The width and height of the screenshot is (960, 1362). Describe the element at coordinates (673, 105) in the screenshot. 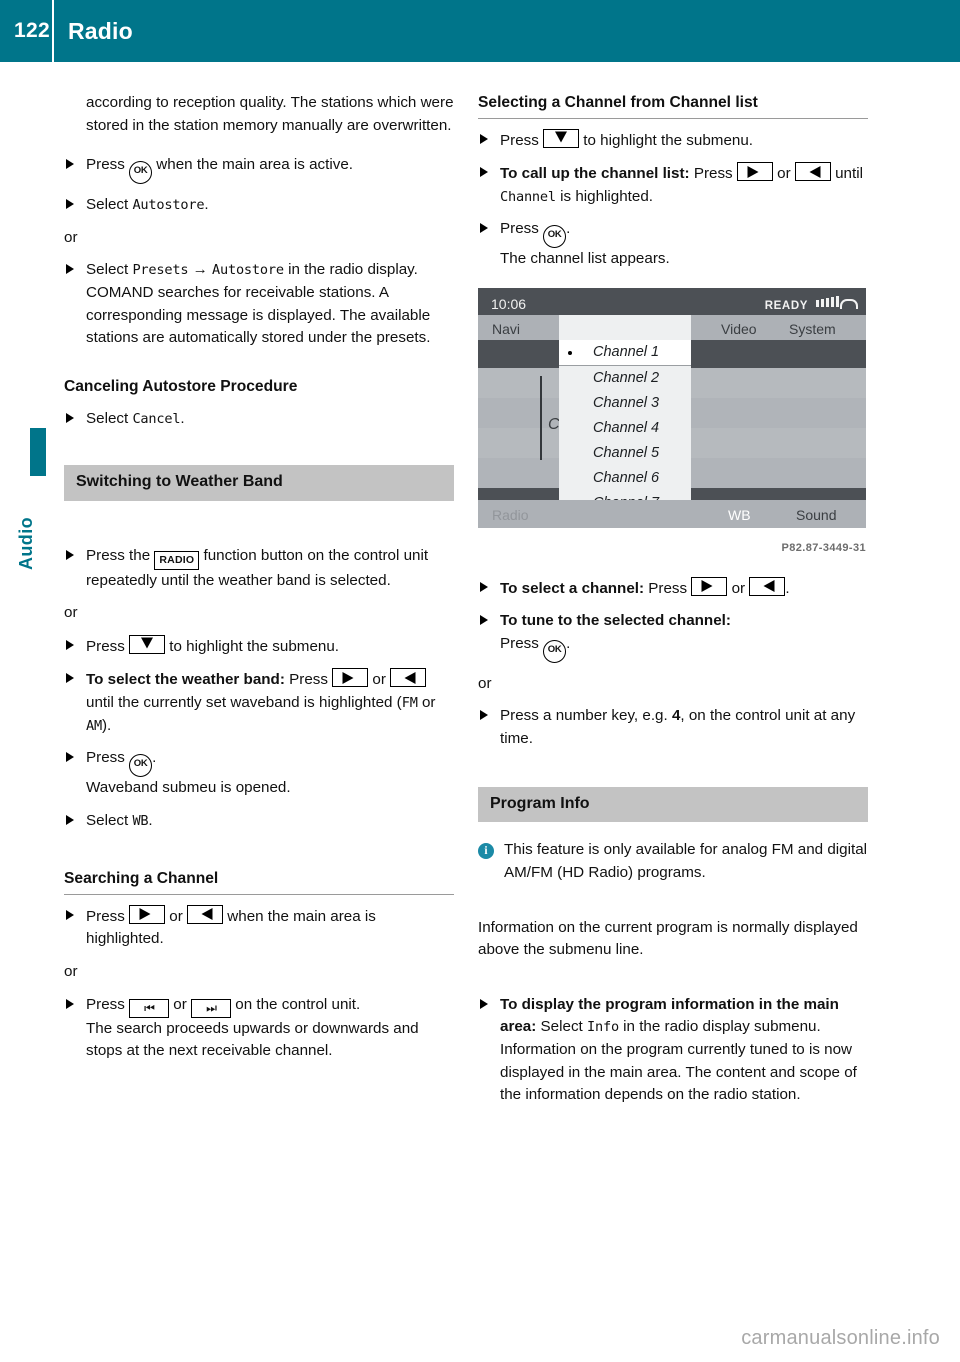

I see `heading-selecting-channel-from-list: Selecting a Channel from Channel list` at that location.